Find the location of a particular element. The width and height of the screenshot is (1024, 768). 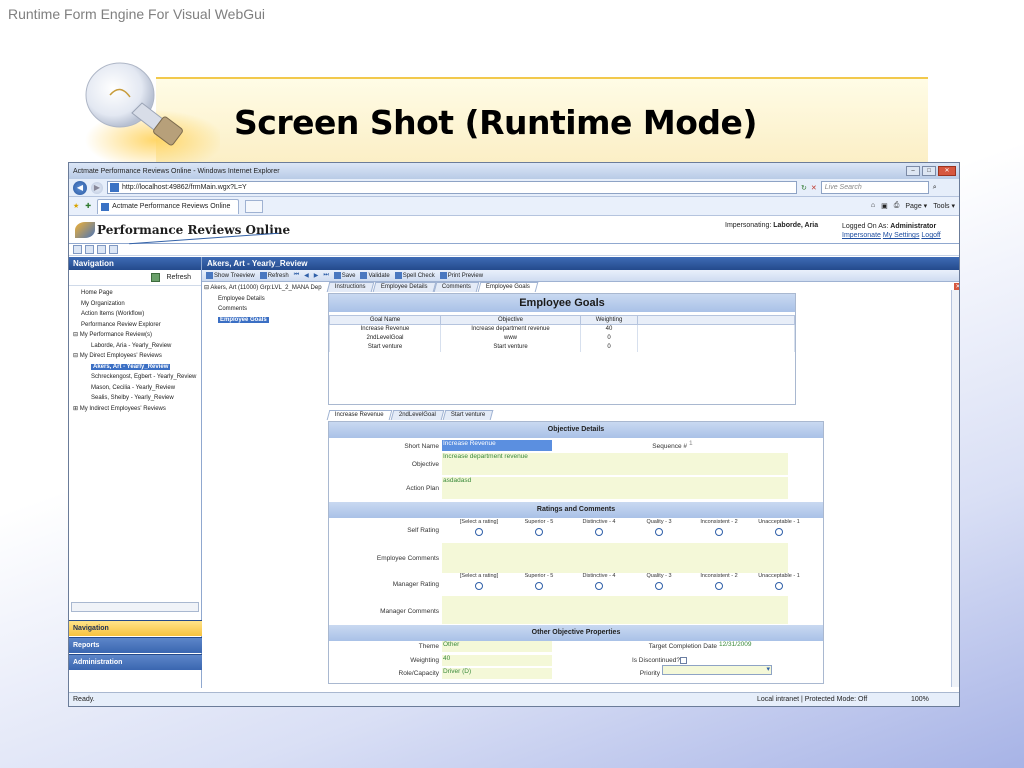

validate-button: Validate is located at coordinates (375, 275).